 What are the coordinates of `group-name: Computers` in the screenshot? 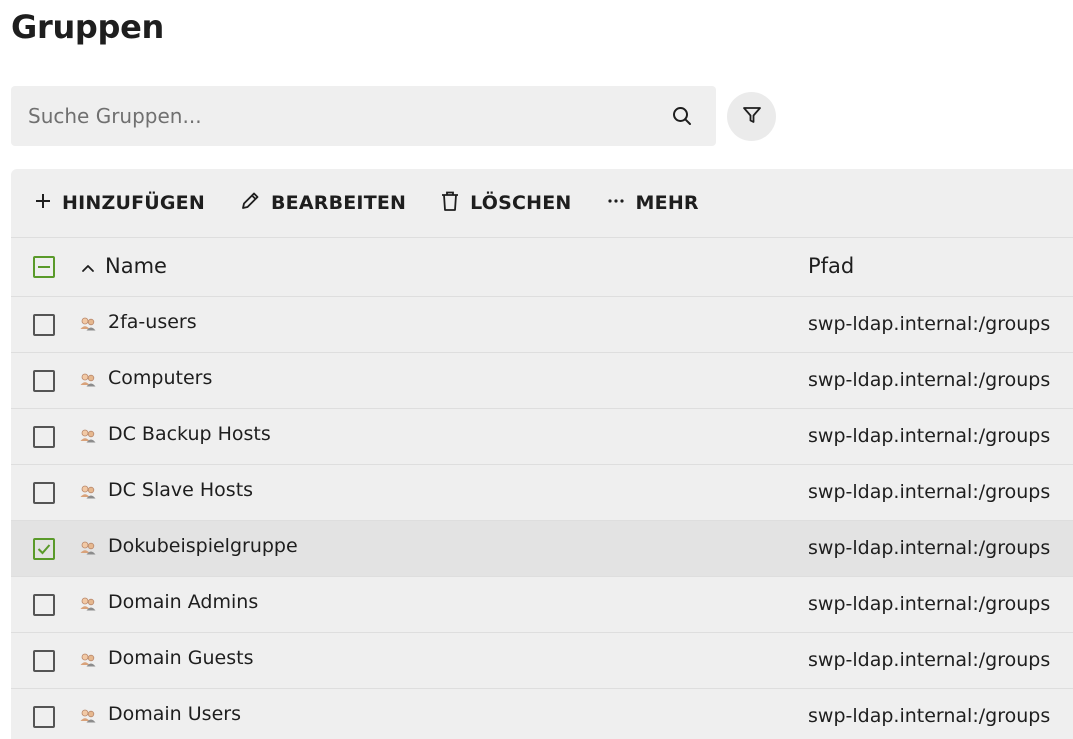 It's located at (160, 378).